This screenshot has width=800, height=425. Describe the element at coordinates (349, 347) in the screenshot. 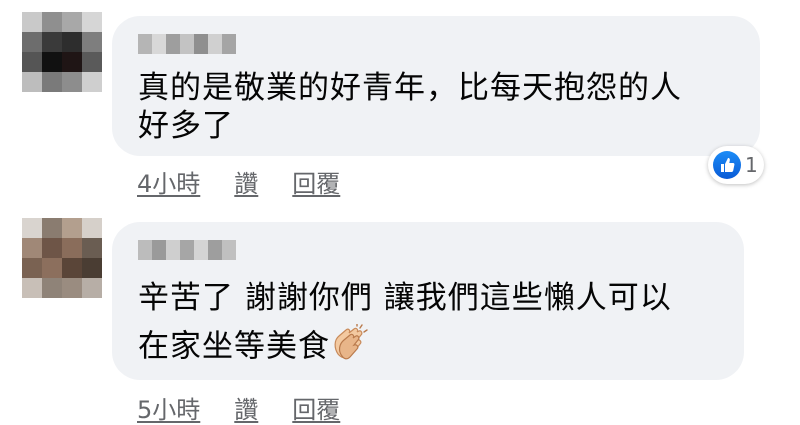

I see `clapping-hands-icon` at that location.